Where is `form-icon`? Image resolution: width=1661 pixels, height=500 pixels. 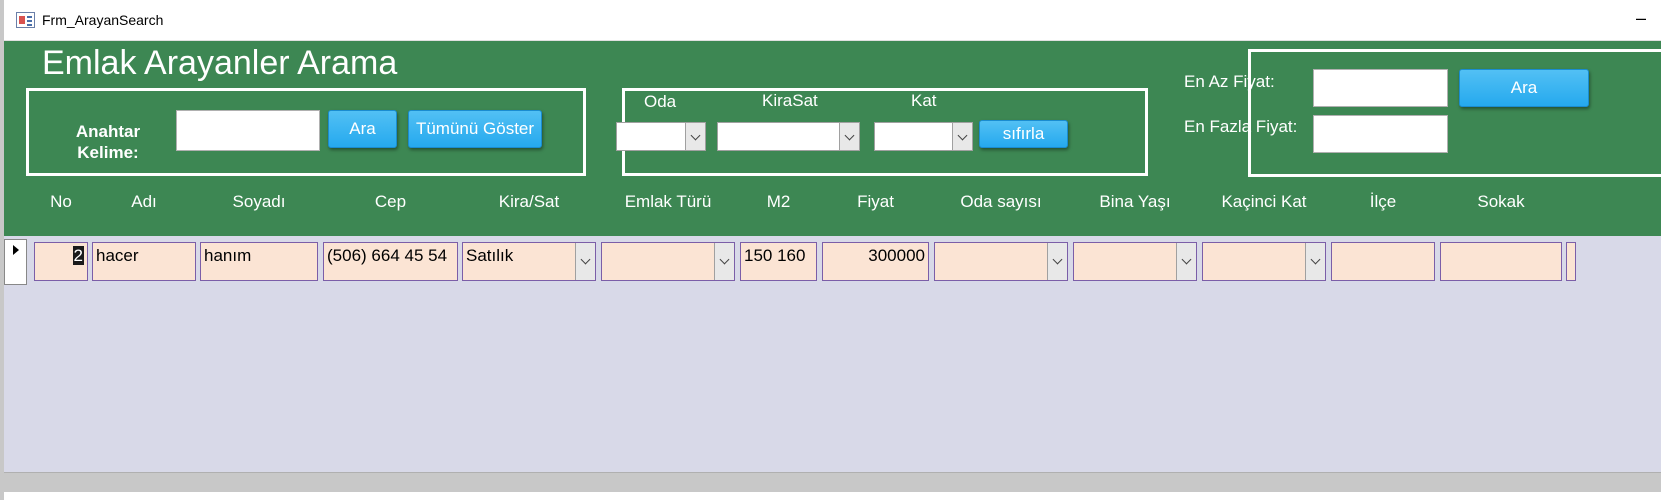
form-icon is located at coordinates (25, 20).